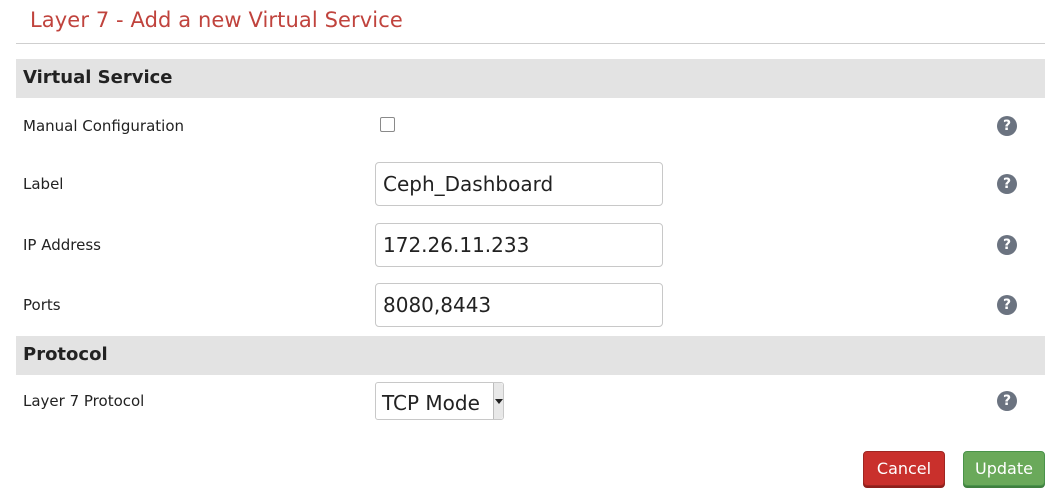 The image size is (1058, 501). Describe the element at coordinates (62, 245) in the screenshot. I see `ip-address-label: IP Address` at that location.